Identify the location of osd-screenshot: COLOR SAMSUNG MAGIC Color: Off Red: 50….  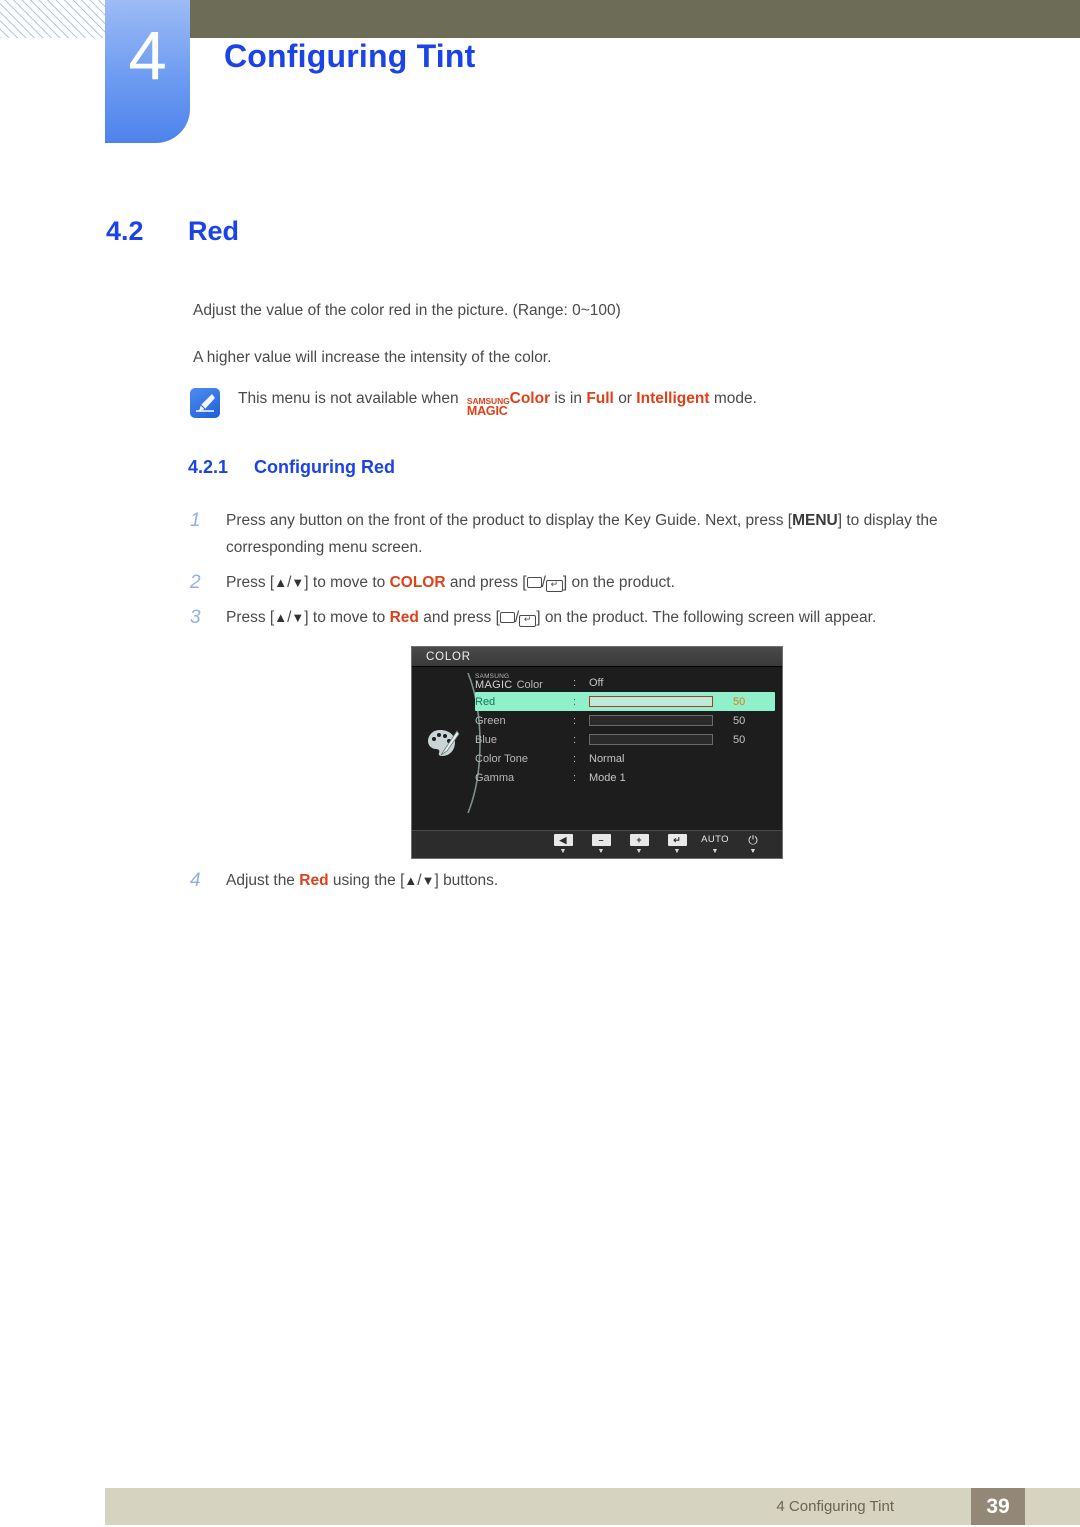
(597, 752).